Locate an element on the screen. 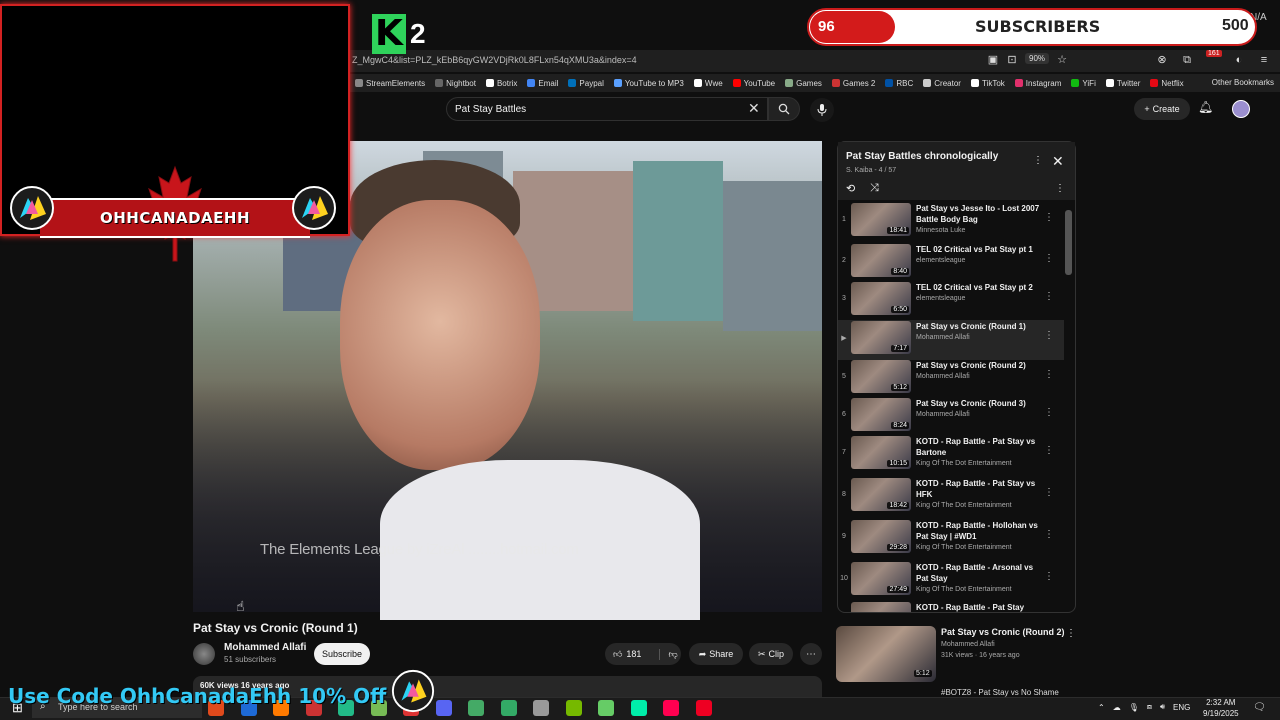  recommended-menu-icon: ⋮ is located at coordinates (1071, 633).